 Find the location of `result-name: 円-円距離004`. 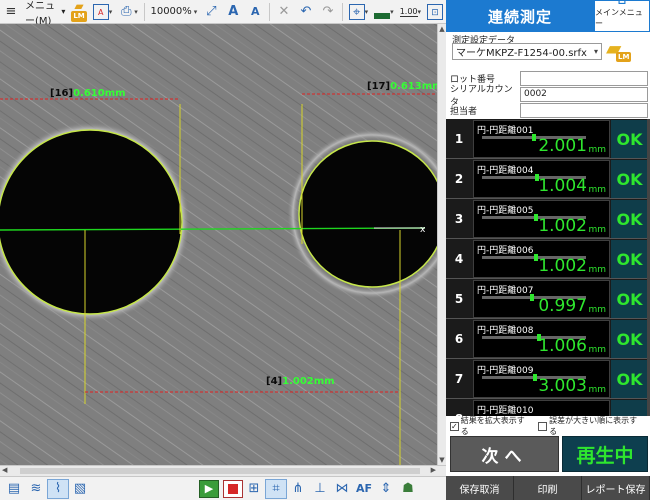

result-name: 円-円距離004 is located at coordinates (505, 171).